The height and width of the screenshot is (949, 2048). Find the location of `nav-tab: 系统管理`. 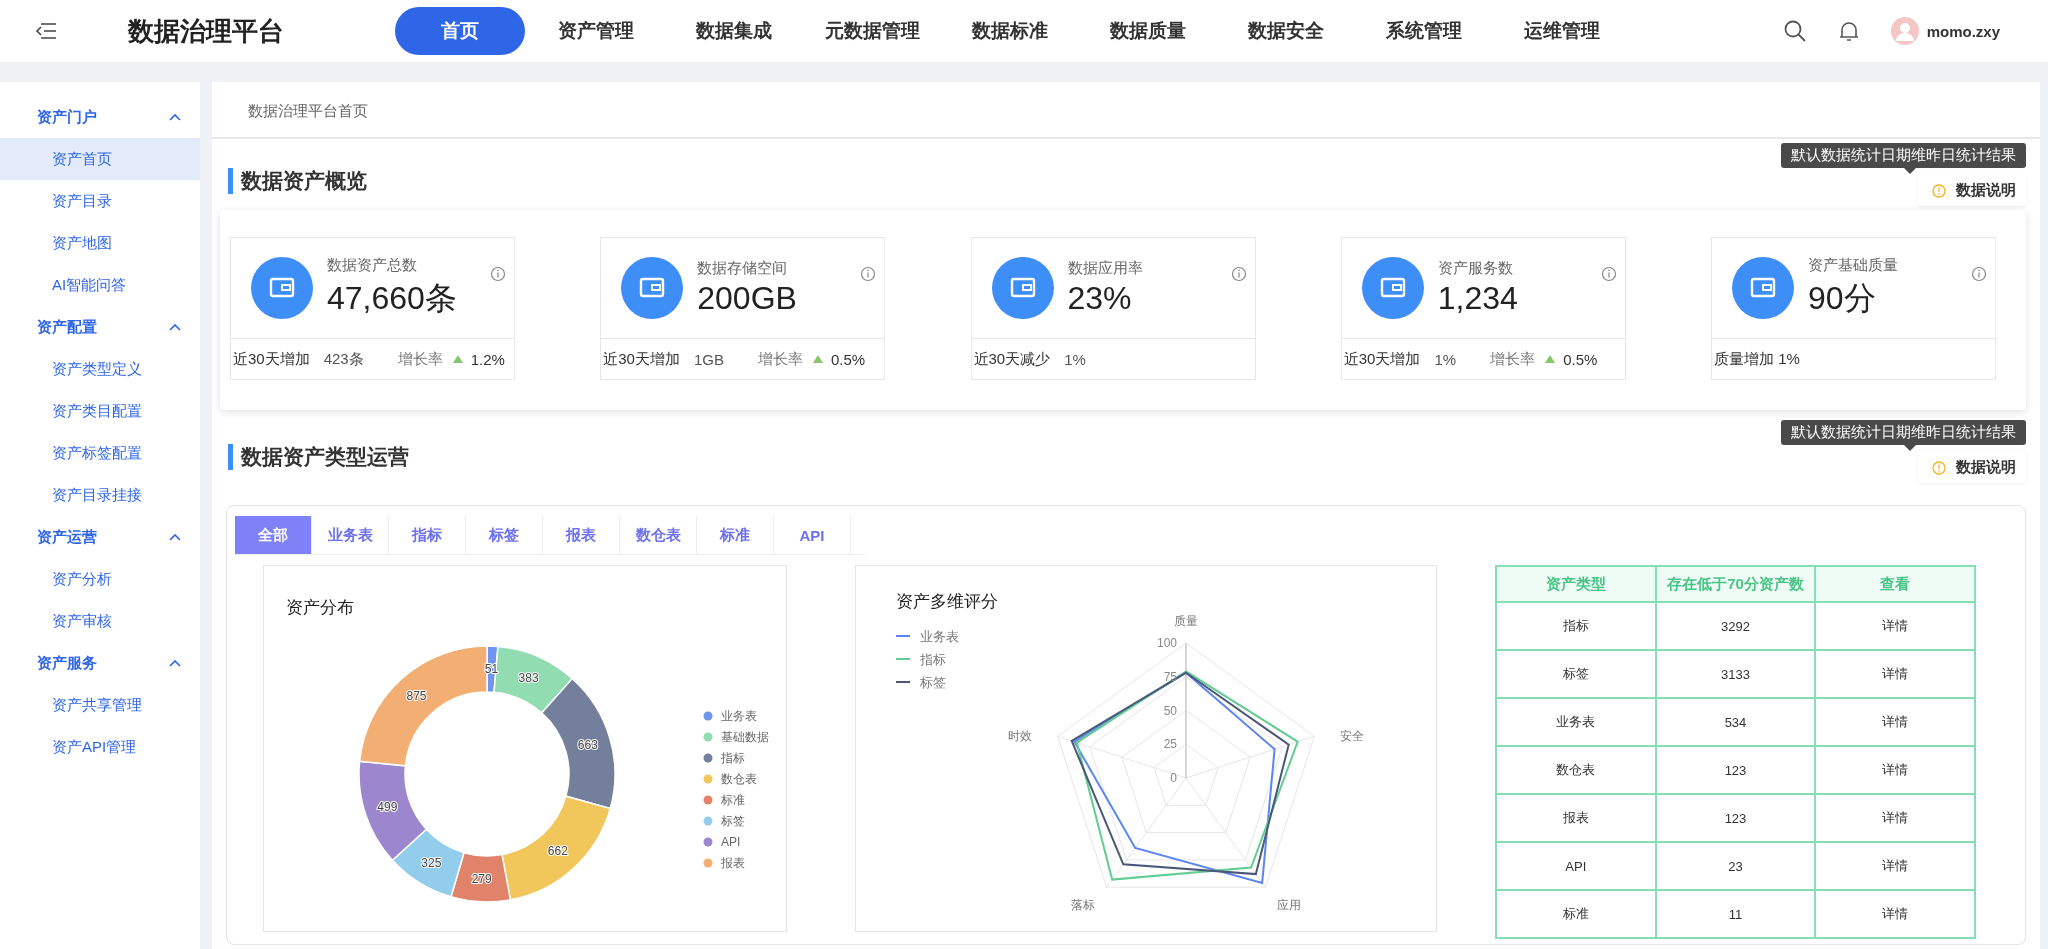

nav-tab: 系统管理 is located at coordinates (1424, 31).